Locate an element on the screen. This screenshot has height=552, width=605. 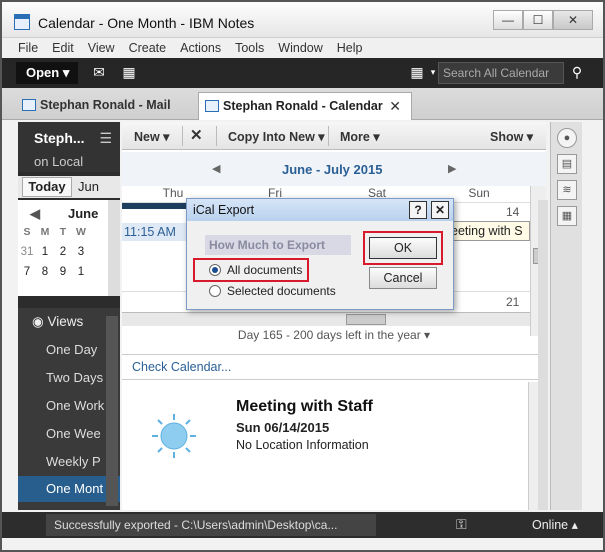
menu-window: Window is located at coordinates (300, 48).